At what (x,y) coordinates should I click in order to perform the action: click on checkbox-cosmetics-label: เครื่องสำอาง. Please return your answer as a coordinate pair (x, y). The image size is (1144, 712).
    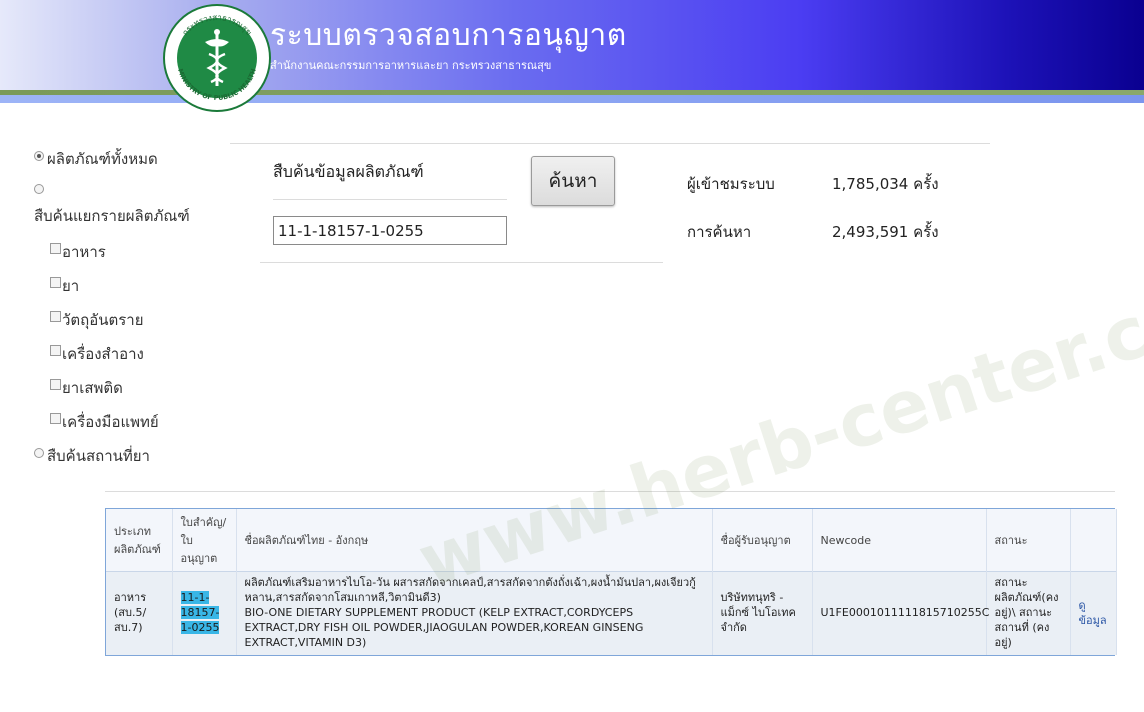
    Looking at the image, I should click on (103, 354).